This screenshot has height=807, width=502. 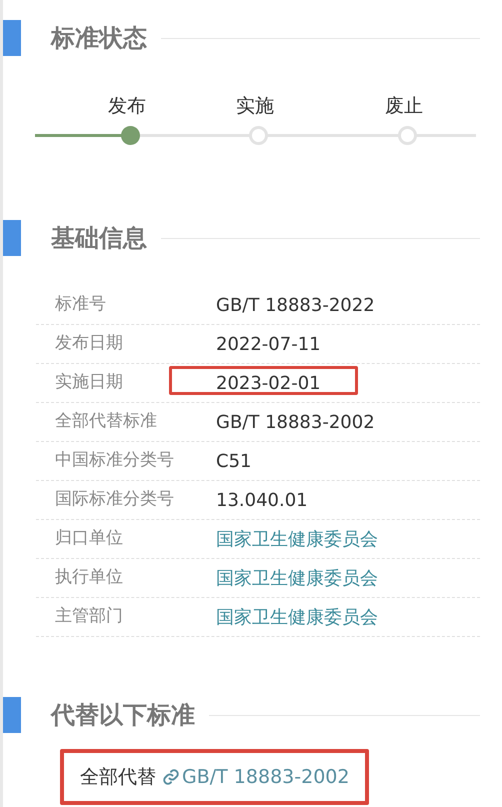 I want to click on section-title: 基础信息, so click(x=99, y=238).